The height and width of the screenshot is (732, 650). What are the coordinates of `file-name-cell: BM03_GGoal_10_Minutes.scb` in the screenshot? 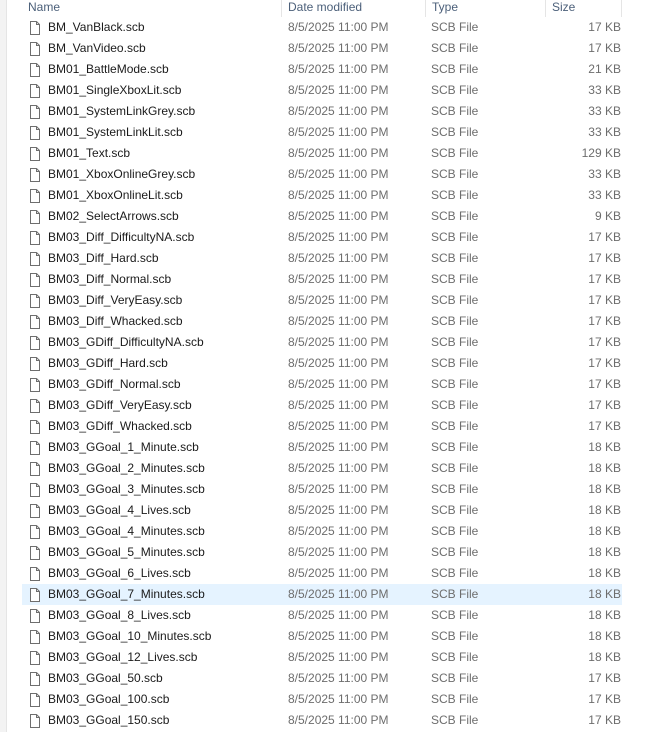 It's located at (153, 636).